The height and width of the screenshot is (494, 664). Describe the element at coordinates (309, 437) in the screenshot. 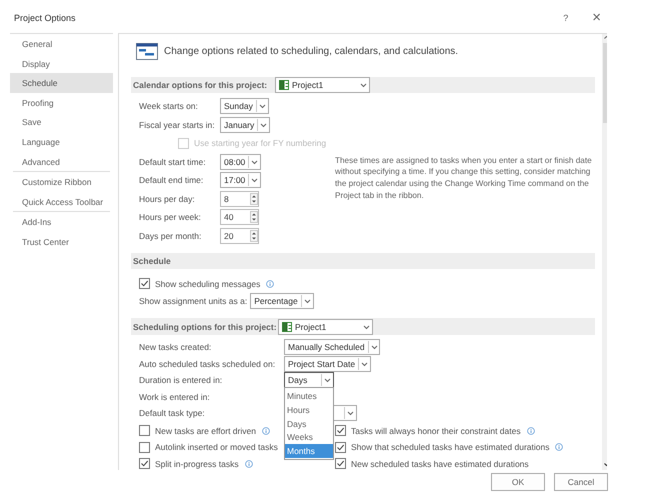

I see `dropdown-option: Weeks` at that location.